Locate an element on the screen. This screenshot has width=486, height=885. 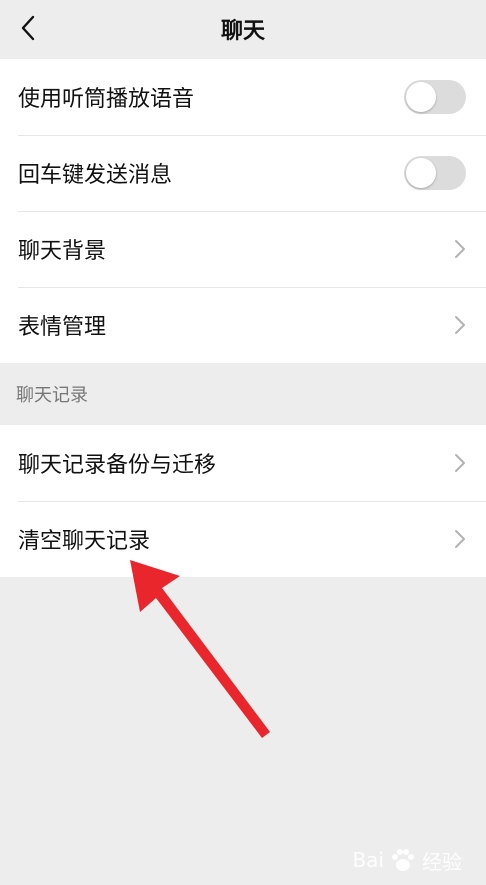
back-chevron-icon is located at coordinates (28, 28).